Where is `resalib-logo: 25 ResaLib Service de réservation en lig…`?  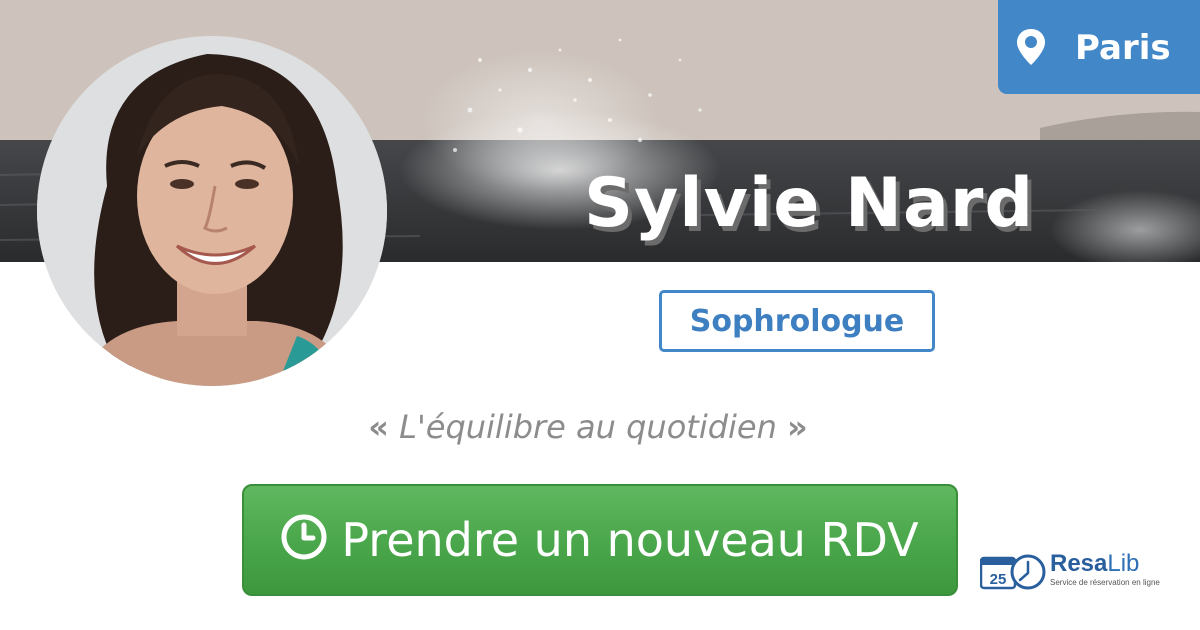 resalib-logo: 25 ResaLib Service de réservation en lig… is located at coordinates (1080, 571).